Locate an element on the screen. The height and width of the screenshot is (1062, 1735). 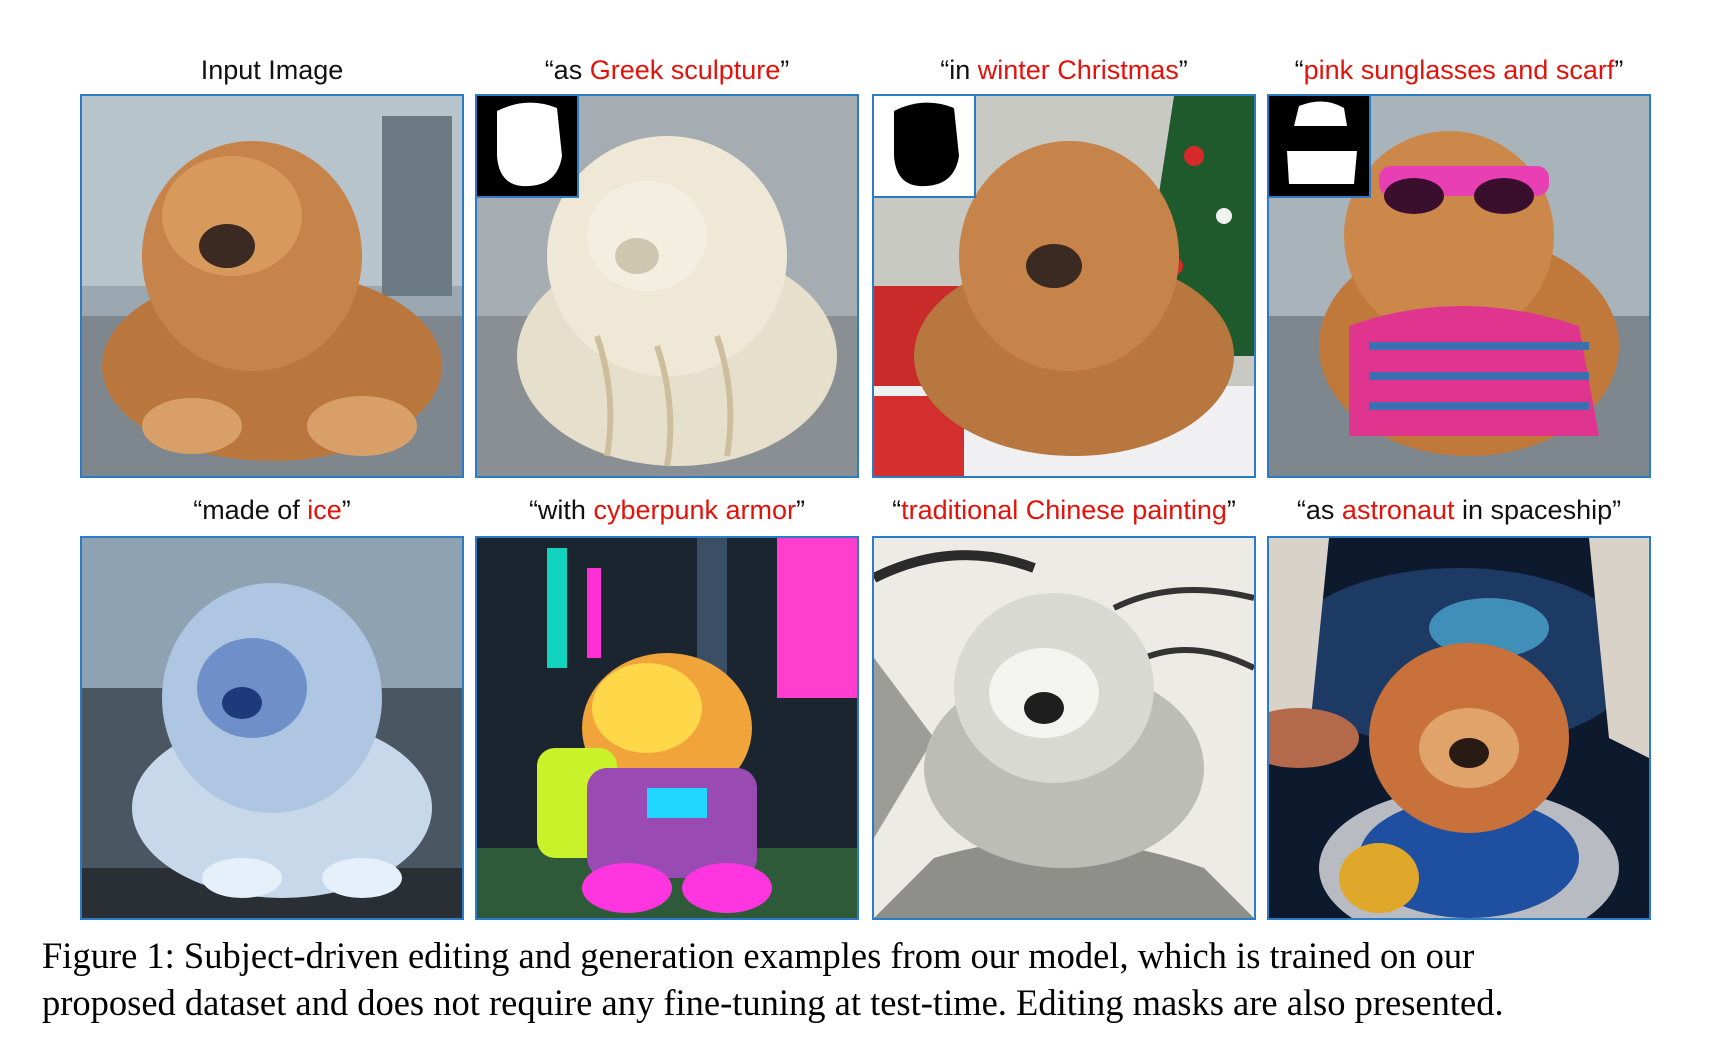
panel-ice: “made of ice” is located at coordinates (272, 707).